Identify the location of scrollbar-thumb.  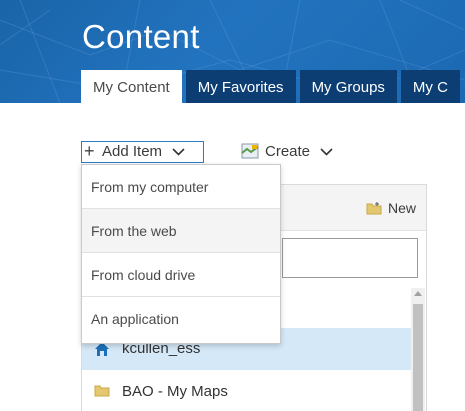
(418, 357).